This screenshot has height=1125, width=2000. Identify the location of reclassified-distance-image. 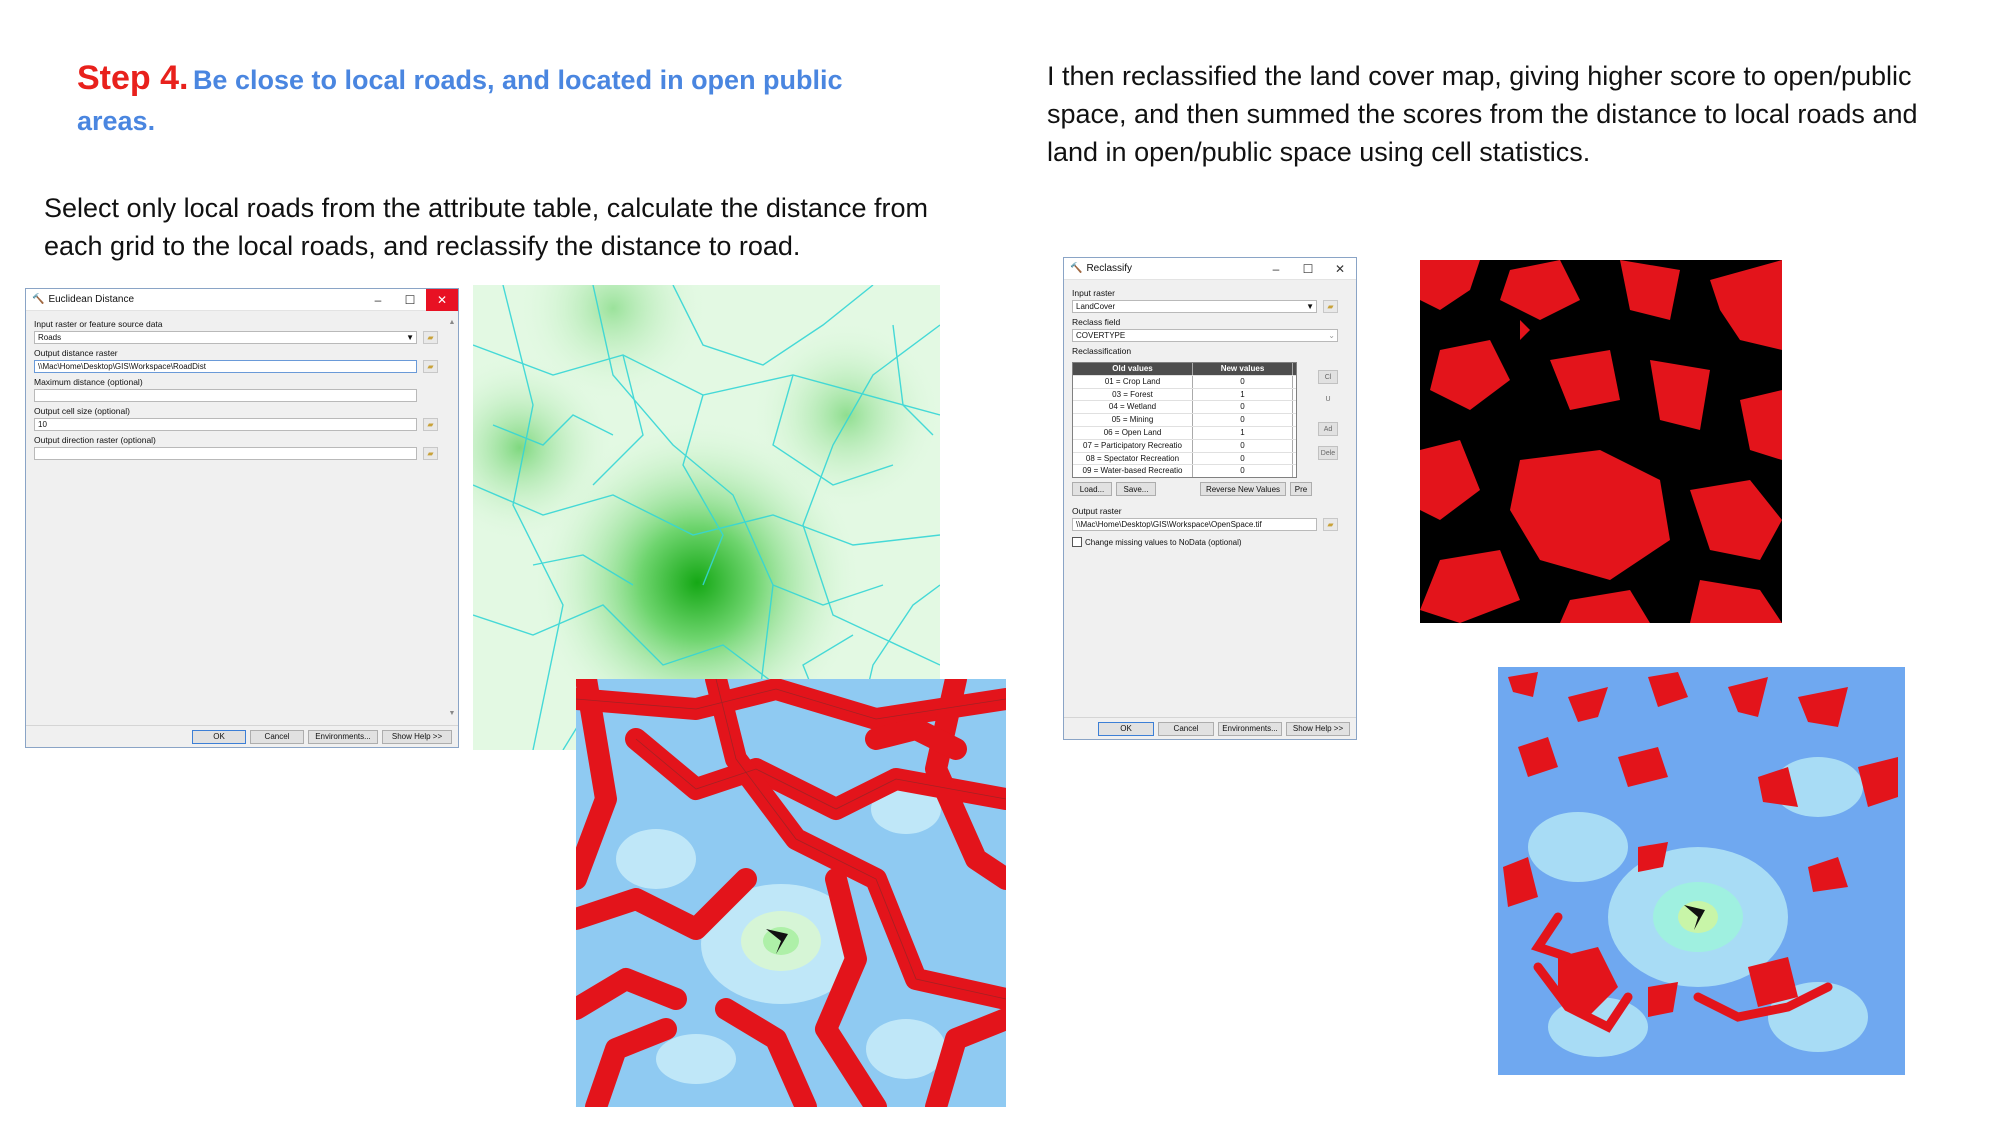
(791, 893).